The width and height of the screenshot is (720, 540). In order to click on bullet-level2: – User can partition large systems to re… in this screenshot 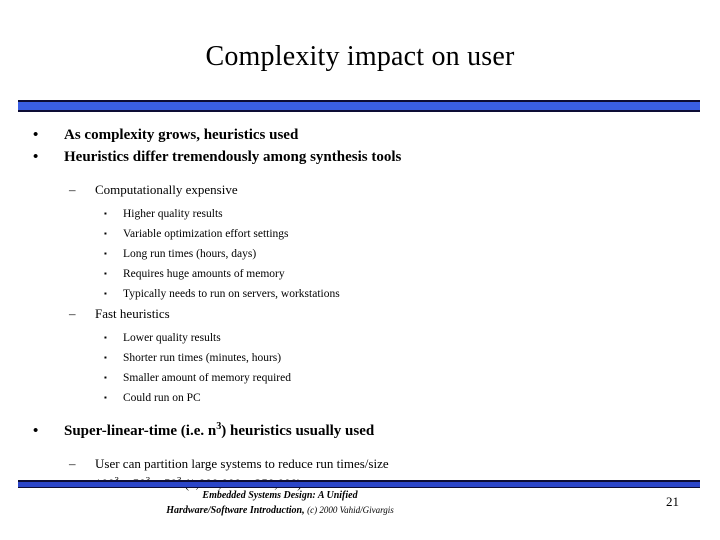, I will do `click(360, 464)`.